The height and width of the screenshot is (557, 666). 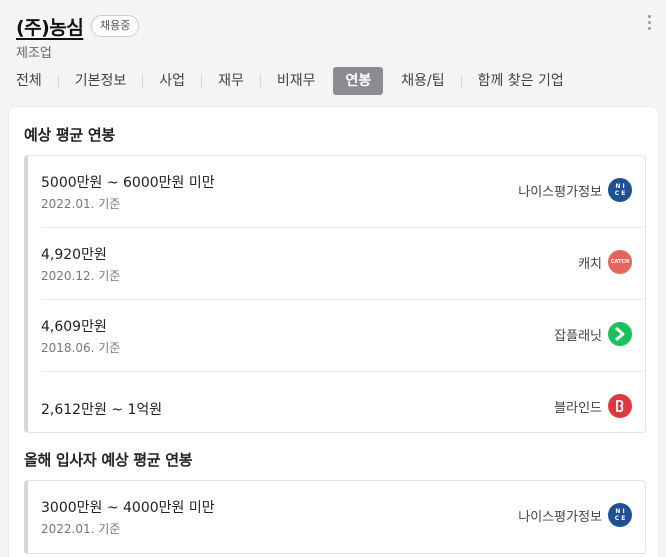 I want to click on source-name: 잡플래닛, so click(x=578, y=336).